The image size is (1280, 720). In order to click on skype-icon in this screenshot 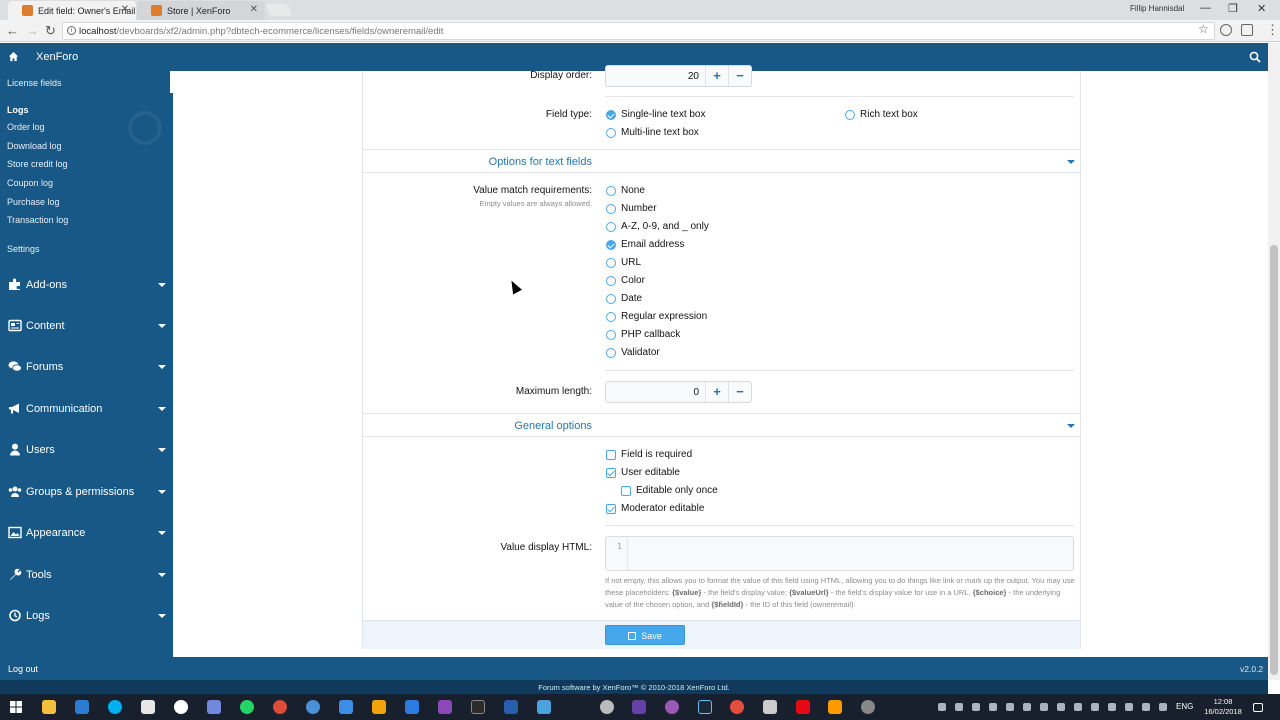, I will do `click(115, 707)`.